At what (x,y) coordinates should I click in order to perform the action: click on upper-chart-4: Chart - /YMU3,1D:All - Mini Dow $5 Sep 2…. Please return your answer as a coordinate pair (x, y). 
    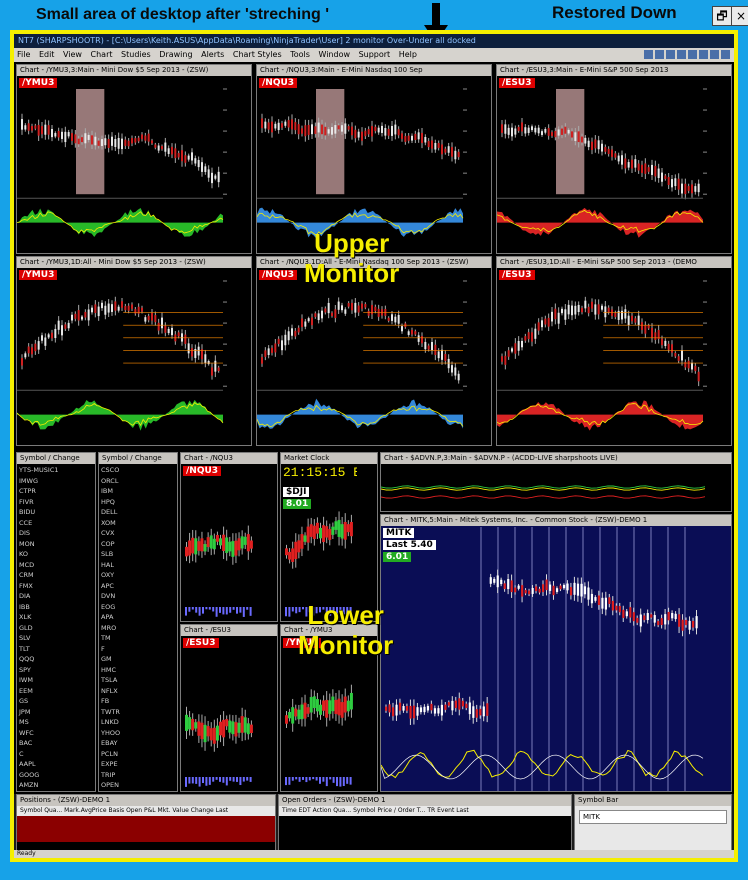
    Looking at the image, I should click on (134, 351).